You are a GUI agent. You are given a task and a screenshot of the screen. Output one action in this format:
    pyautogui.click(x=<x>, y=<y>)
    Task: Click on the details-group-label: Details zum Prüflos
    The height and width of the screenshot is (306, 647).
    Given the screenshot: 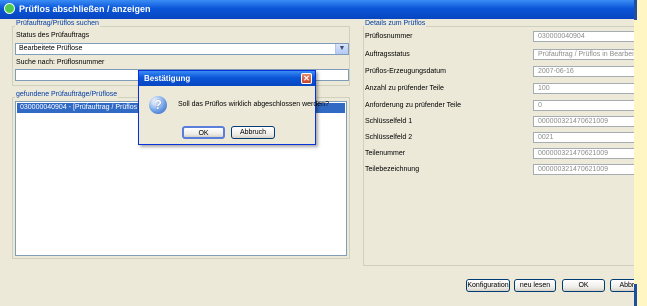 What is the action you would take?
    pyautogui.click(x=395, y=23)
    